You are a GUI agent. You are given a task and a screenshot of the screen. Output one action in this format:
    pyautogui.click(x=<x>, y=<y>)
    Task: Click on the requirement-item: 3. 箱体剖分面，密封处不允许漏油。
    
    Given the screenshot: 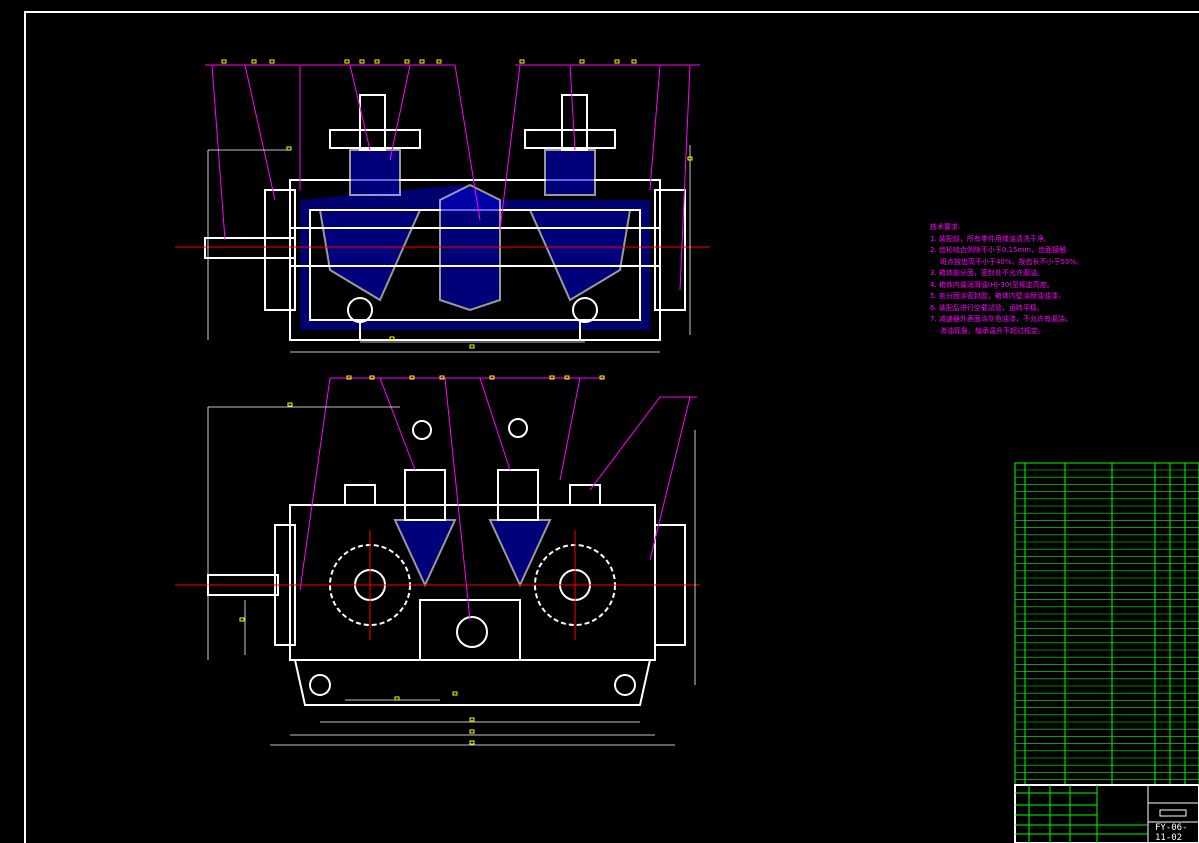 What is the action you would take?
    pyautogui.click(x=987, y=273)
    